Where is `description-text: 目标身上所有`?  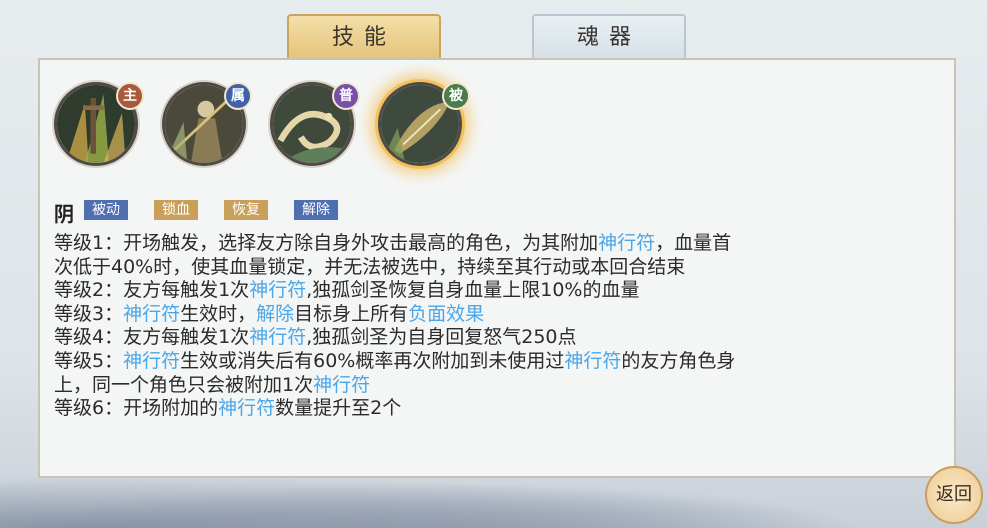 description-text: 目标身上所有 is located at coordinates (351, 313).